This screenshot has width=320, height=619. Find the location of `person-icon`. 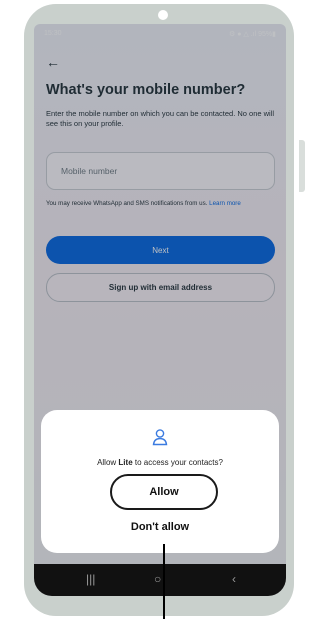

person-icon is located at coordinates (160, 437).